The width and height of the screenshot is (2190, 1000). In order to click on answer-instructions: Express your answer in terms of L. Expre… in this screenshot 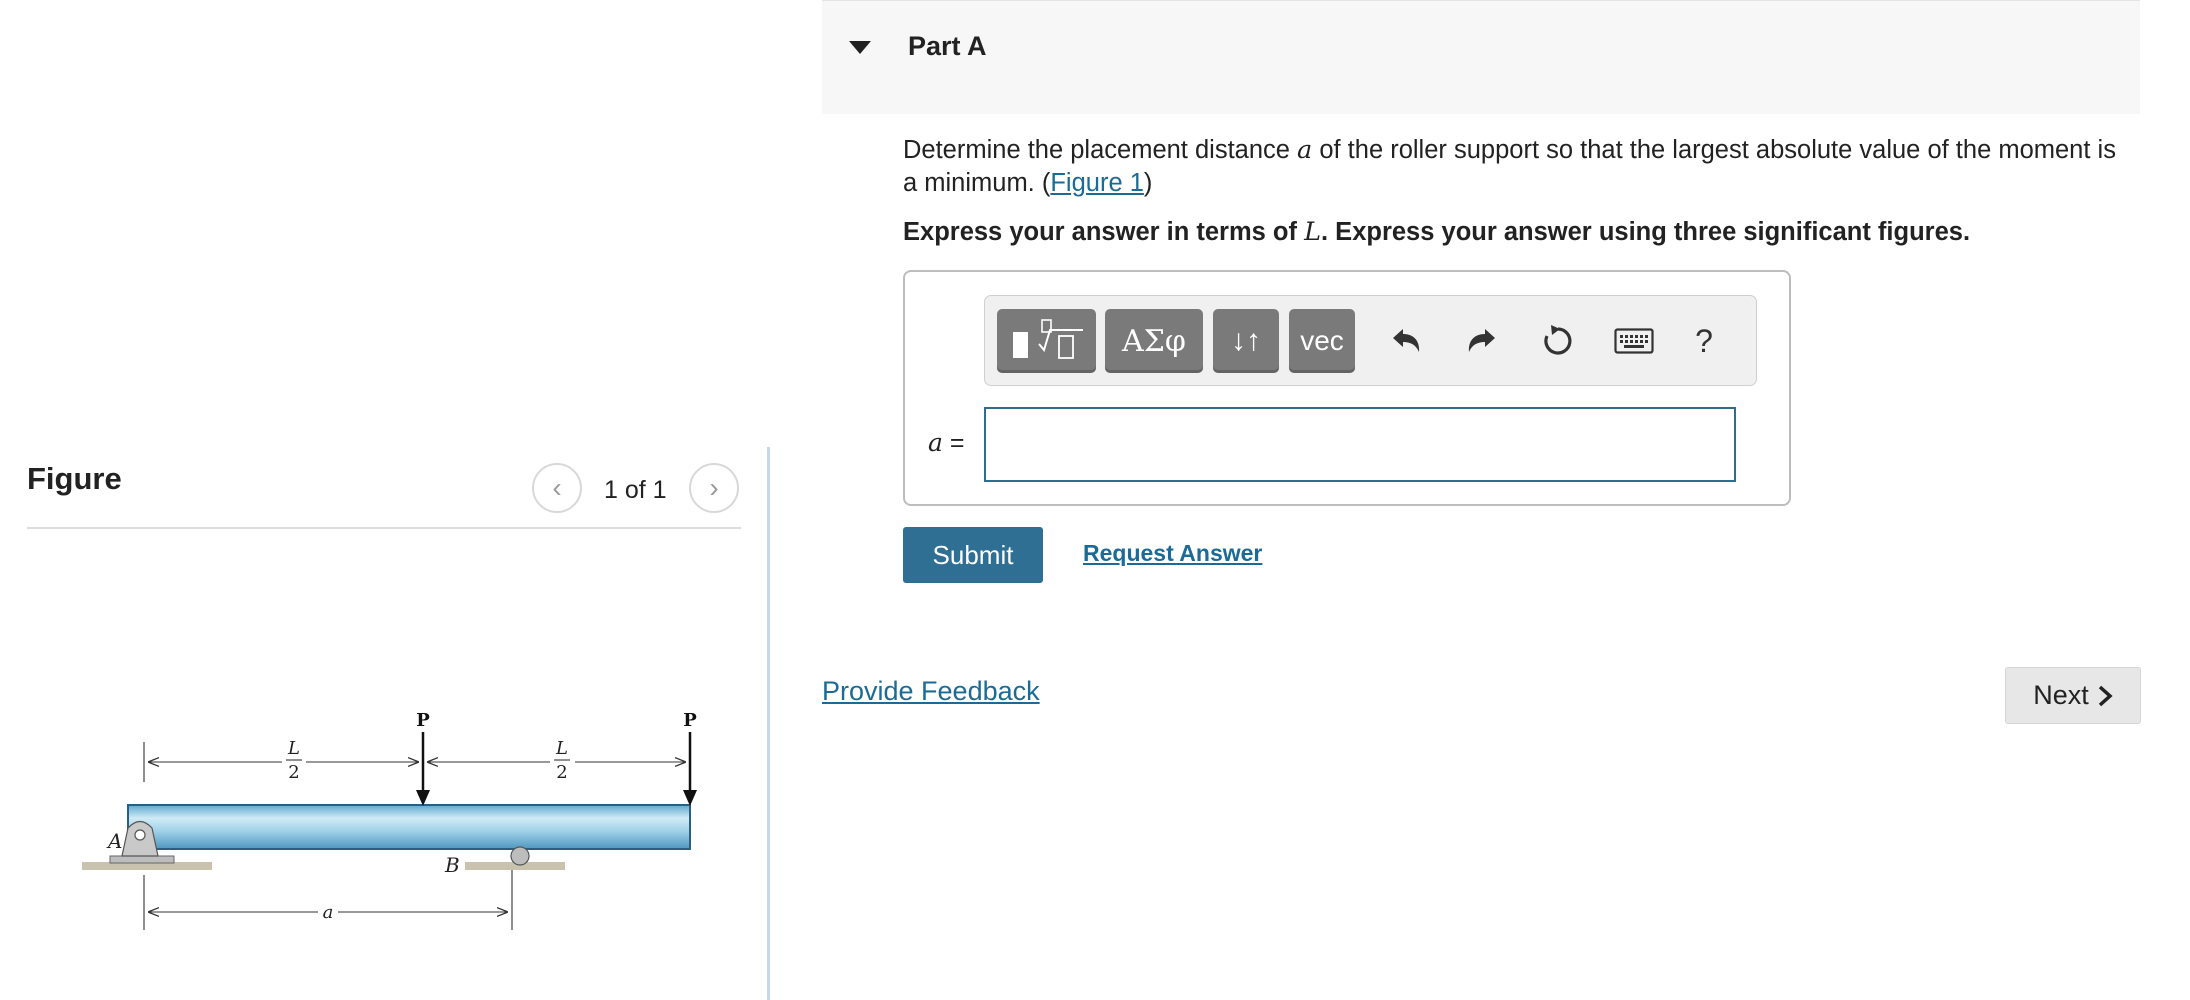, I will do `click(1437, 232)`.